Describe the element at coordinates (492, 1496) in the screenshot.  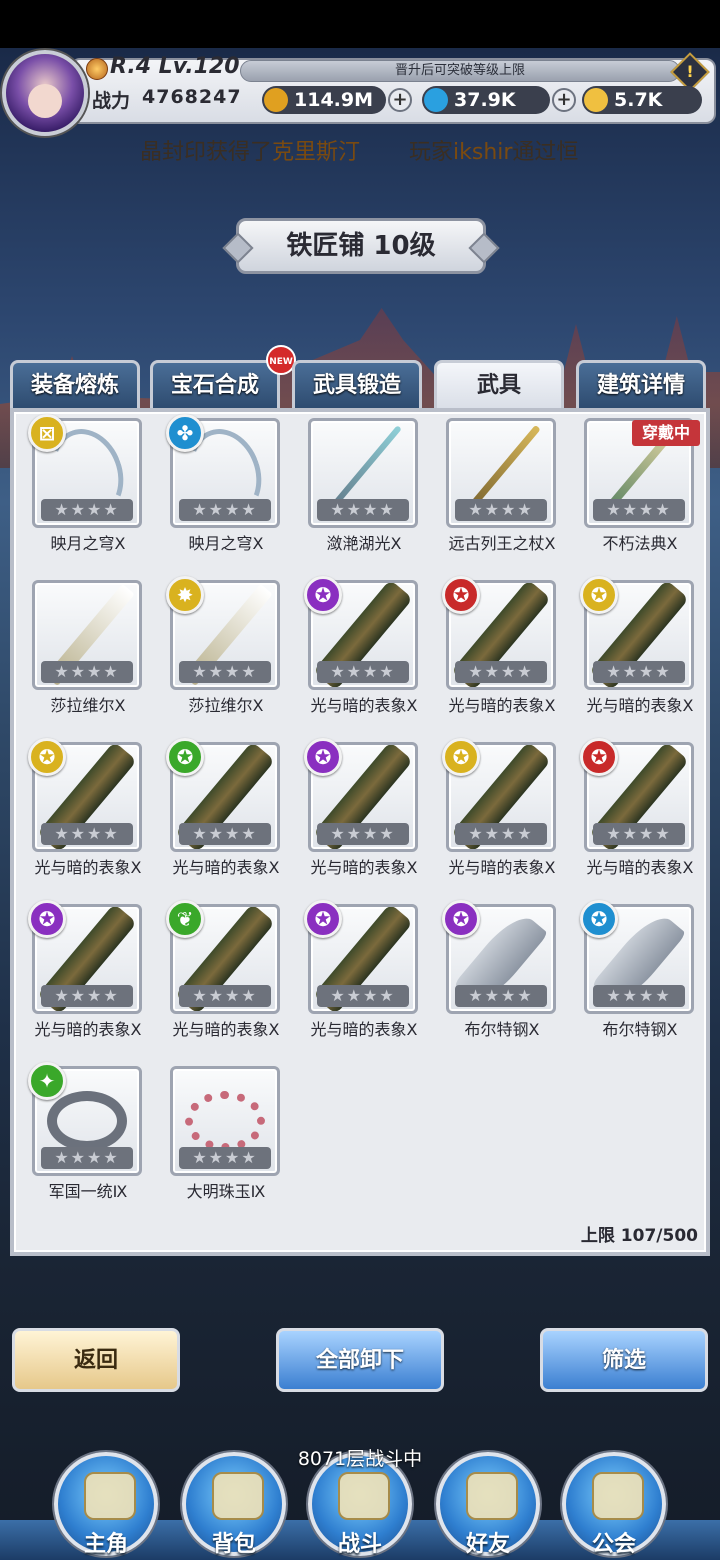
I see `handshake-icon` at that location.